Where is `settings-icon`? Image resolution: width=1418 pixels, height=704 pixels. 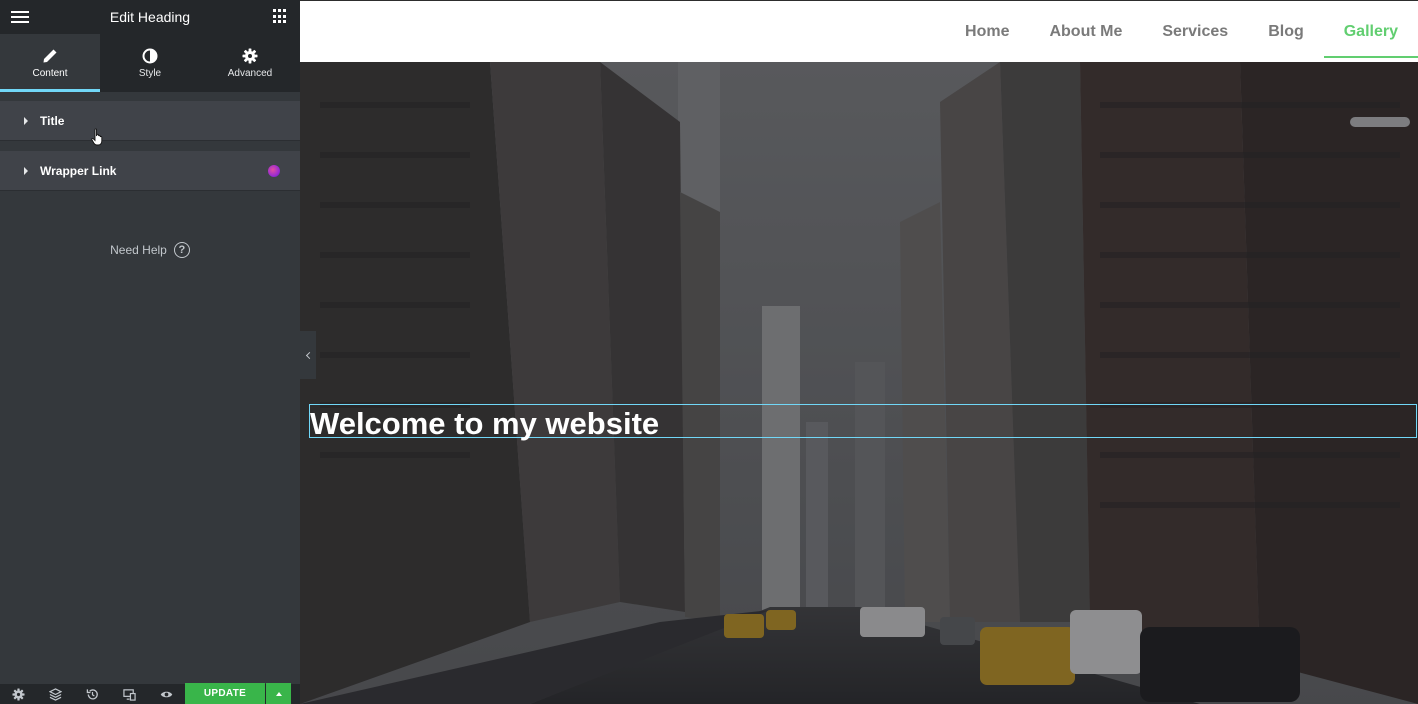
settings-icon is located at coordinates (18, 694).